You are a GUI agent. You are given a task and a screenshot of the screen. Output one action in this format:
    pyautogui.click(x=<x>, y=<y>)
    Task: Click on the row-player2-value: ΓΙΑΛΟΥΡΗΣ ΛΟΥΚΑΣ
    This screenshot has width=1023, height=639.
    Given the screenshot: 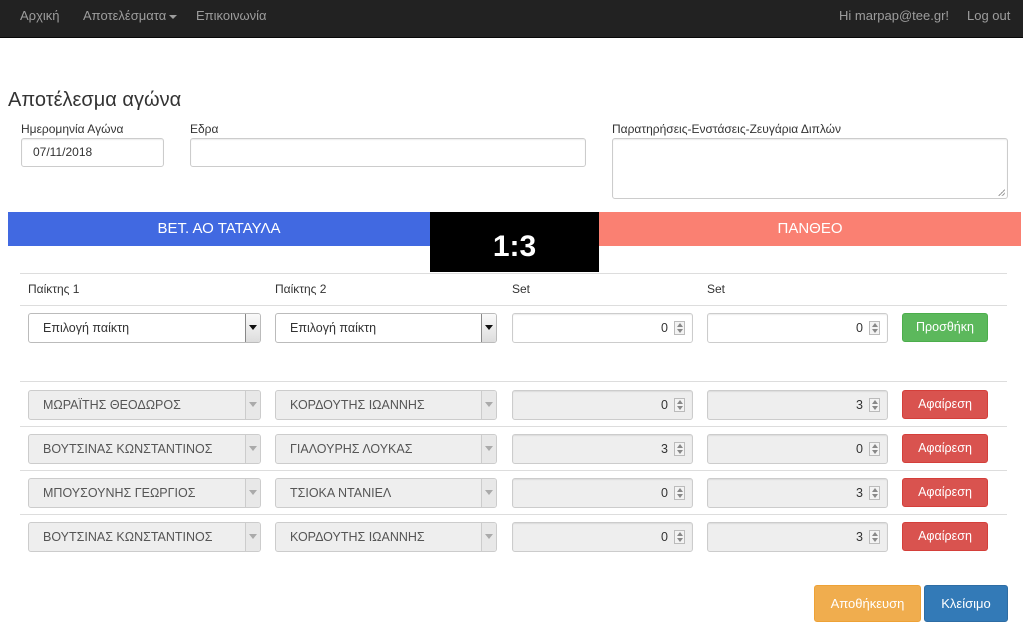 What is the action you would take?
    pyautogui.click(x=351, y=449)
    